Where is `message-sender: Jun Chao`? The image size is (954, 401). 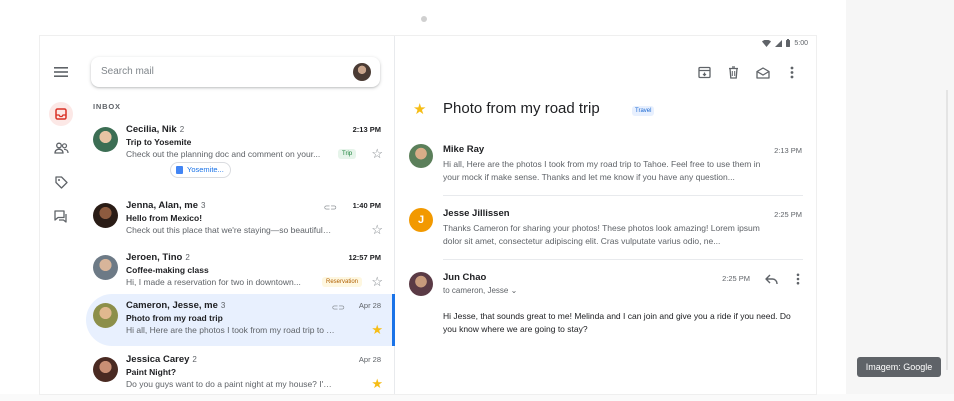
message-sender: Jun Chao is located at coordinates (465, 277).